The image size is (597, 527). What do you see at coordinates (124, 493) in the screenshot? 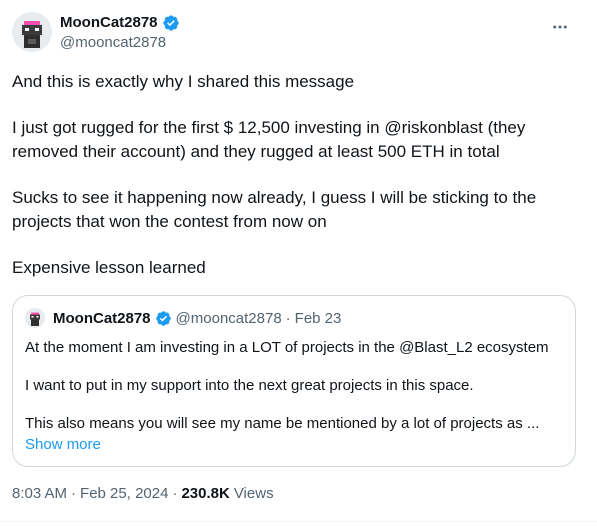
I see `tweet-date: Feb 25, 2024` at bounding box center [124, 493].